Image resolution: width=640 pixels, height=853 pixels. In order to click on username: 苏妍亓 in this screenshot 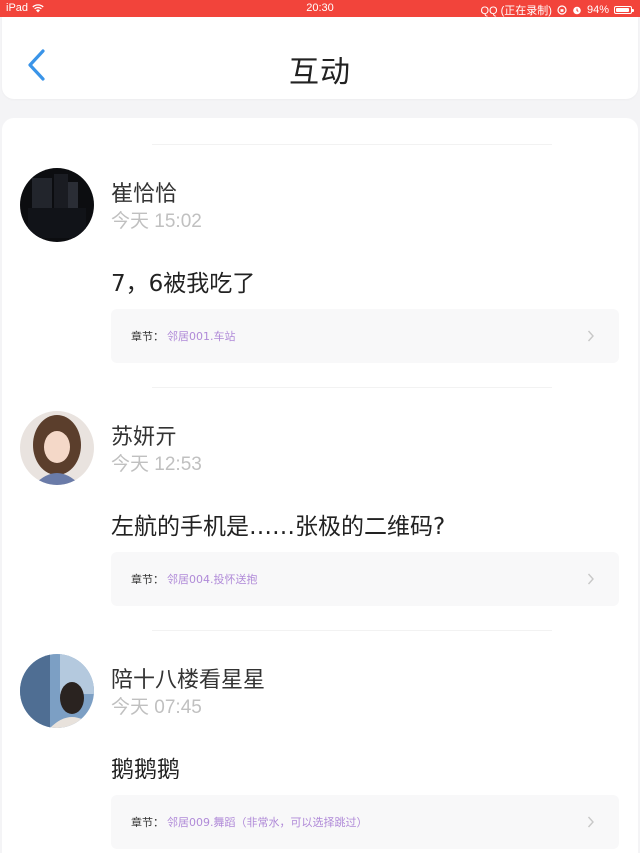, I will do `click(144, 435)`.